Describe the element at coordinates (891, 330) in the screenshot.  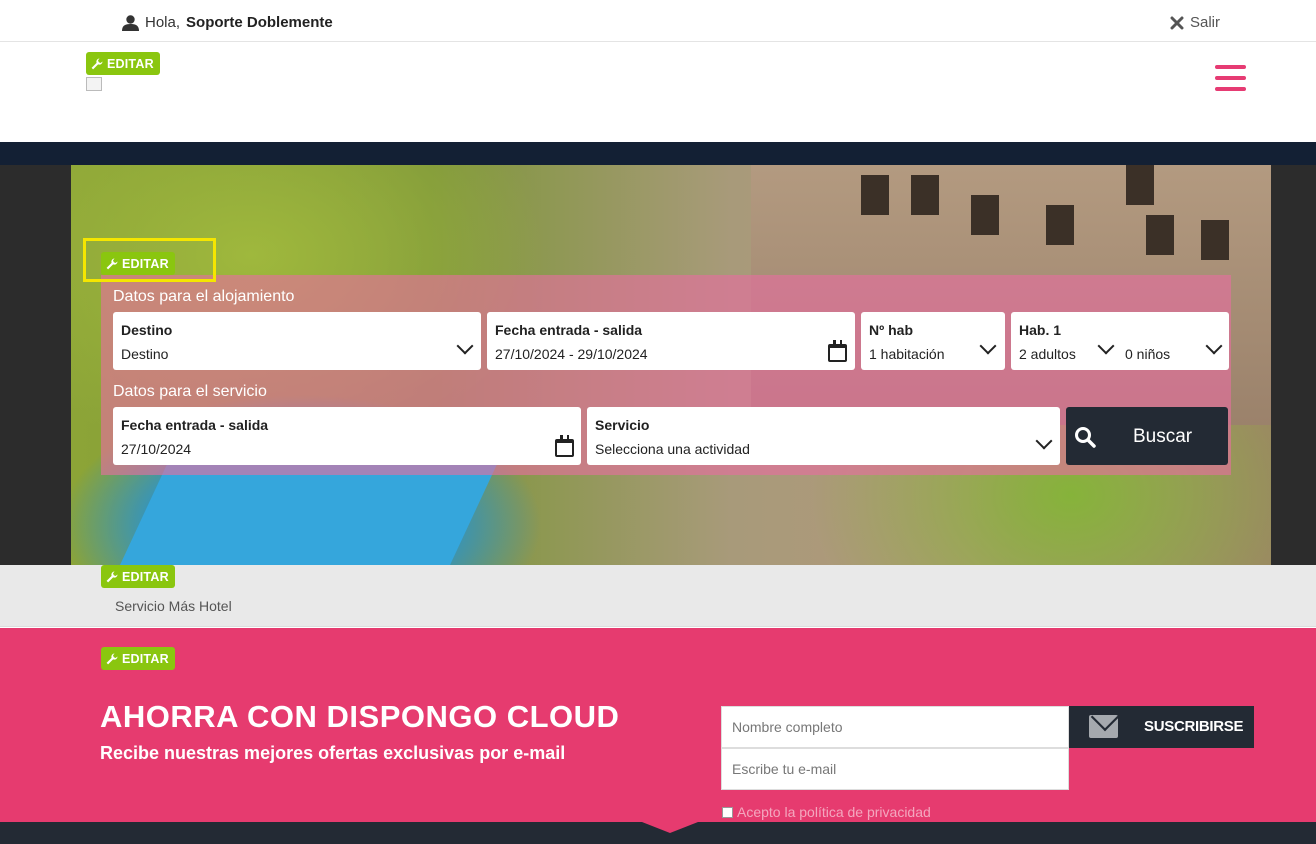
I see `rooms-title: Nº hab` at that location.